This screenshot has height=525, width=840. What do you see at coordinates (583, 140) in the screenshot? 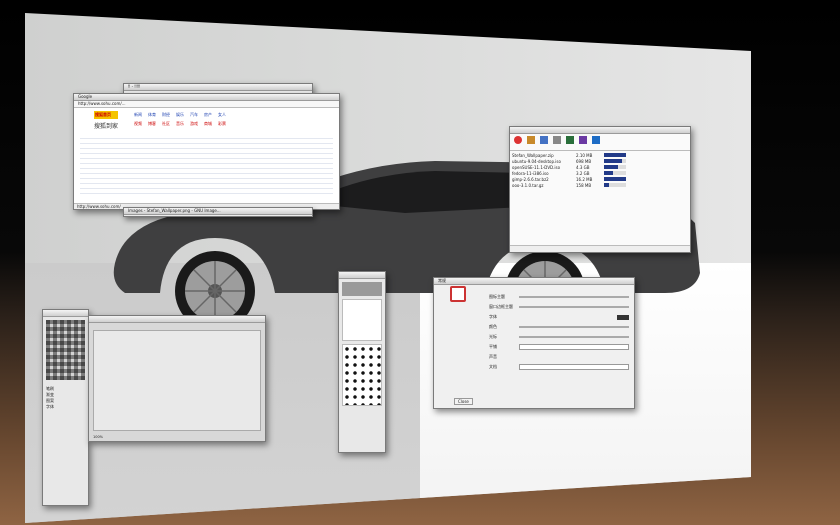
I see `folder-icon` at bounding box center [583, 140].